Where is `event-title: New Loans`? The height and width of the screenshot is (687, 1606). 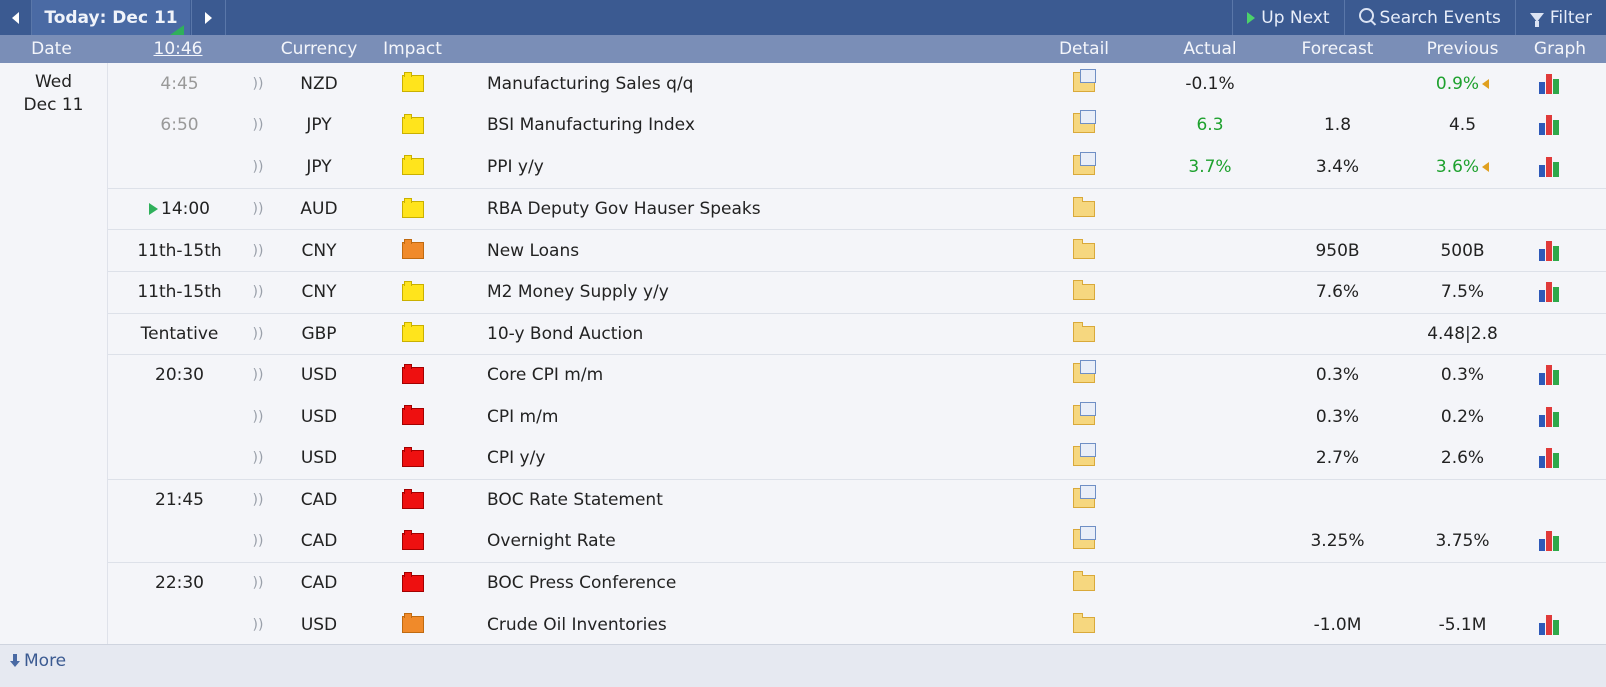
event-title: New Loans is located at coordinates (767, 250).